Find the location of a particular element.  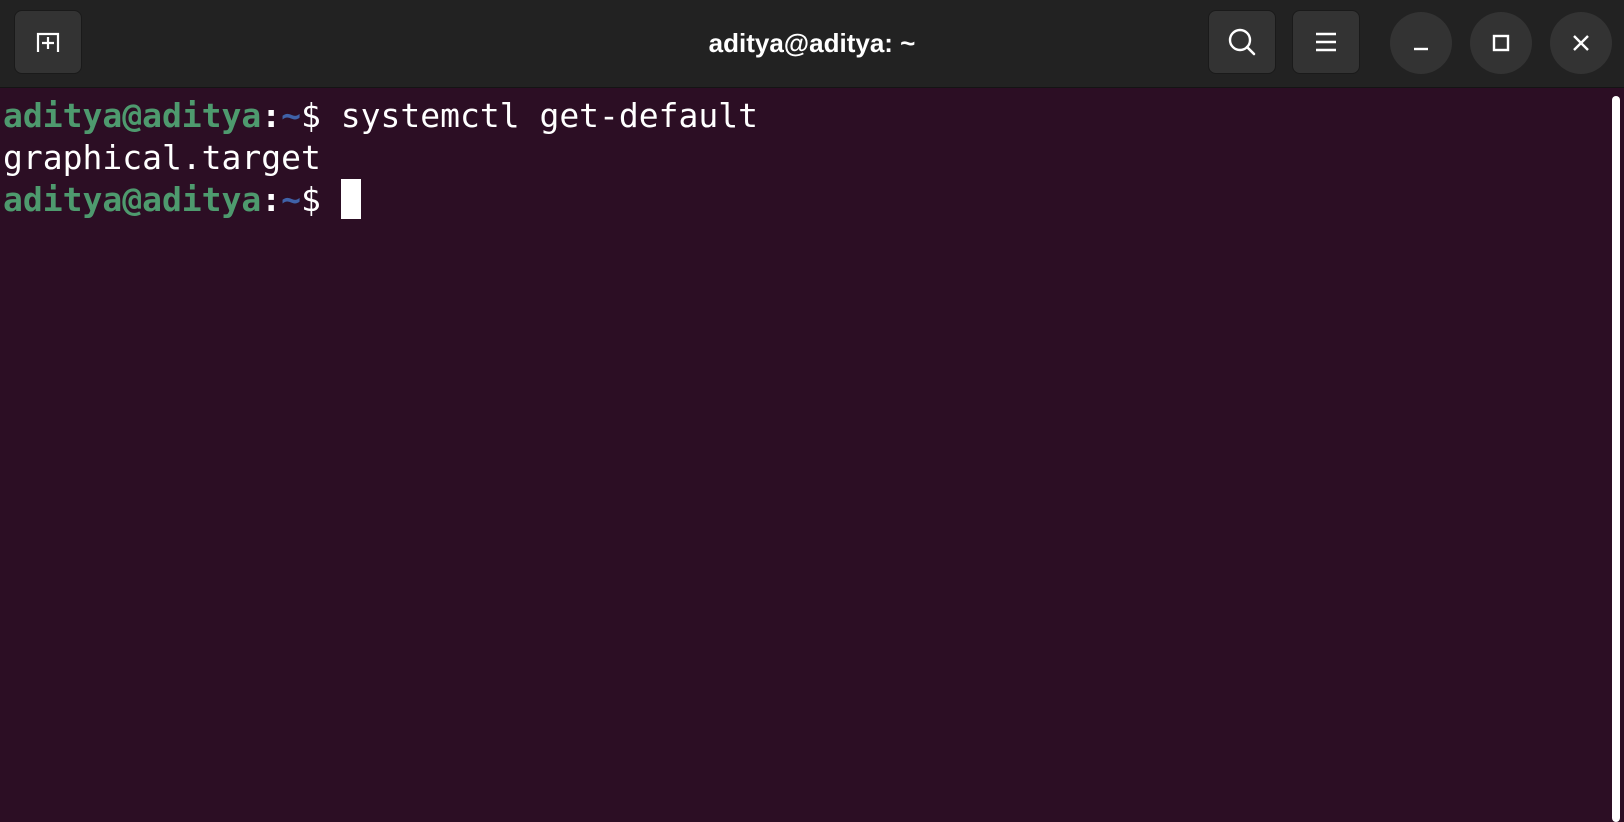

close-button is located at coordinates (1581, 43).